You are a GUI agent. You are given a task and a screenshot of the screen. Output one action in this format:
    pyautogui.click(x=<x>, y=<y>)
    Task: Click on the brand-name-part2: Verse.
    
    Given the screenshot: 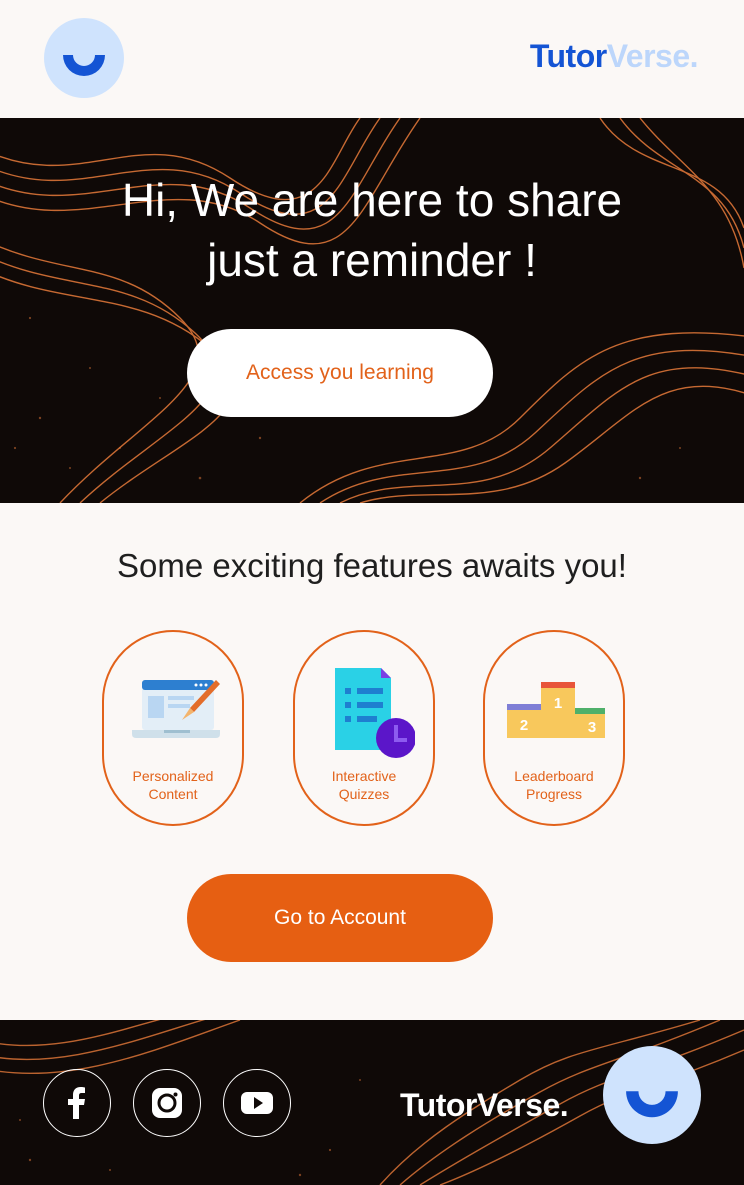 What is the action you would take?
    pyautogui.click(x=652, y=56)
    